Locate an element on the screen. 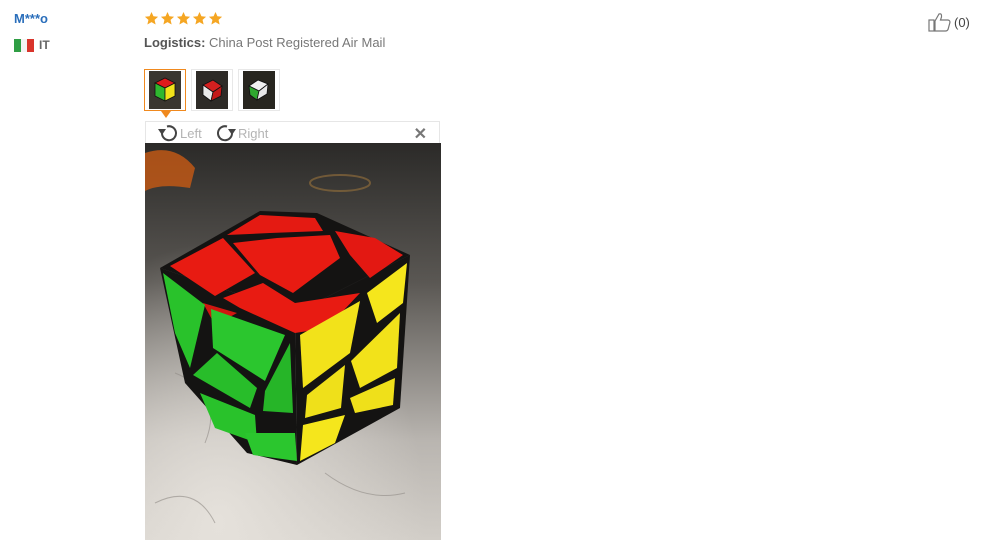  rotate-right-label: Right is located at coordinates (253, 133).